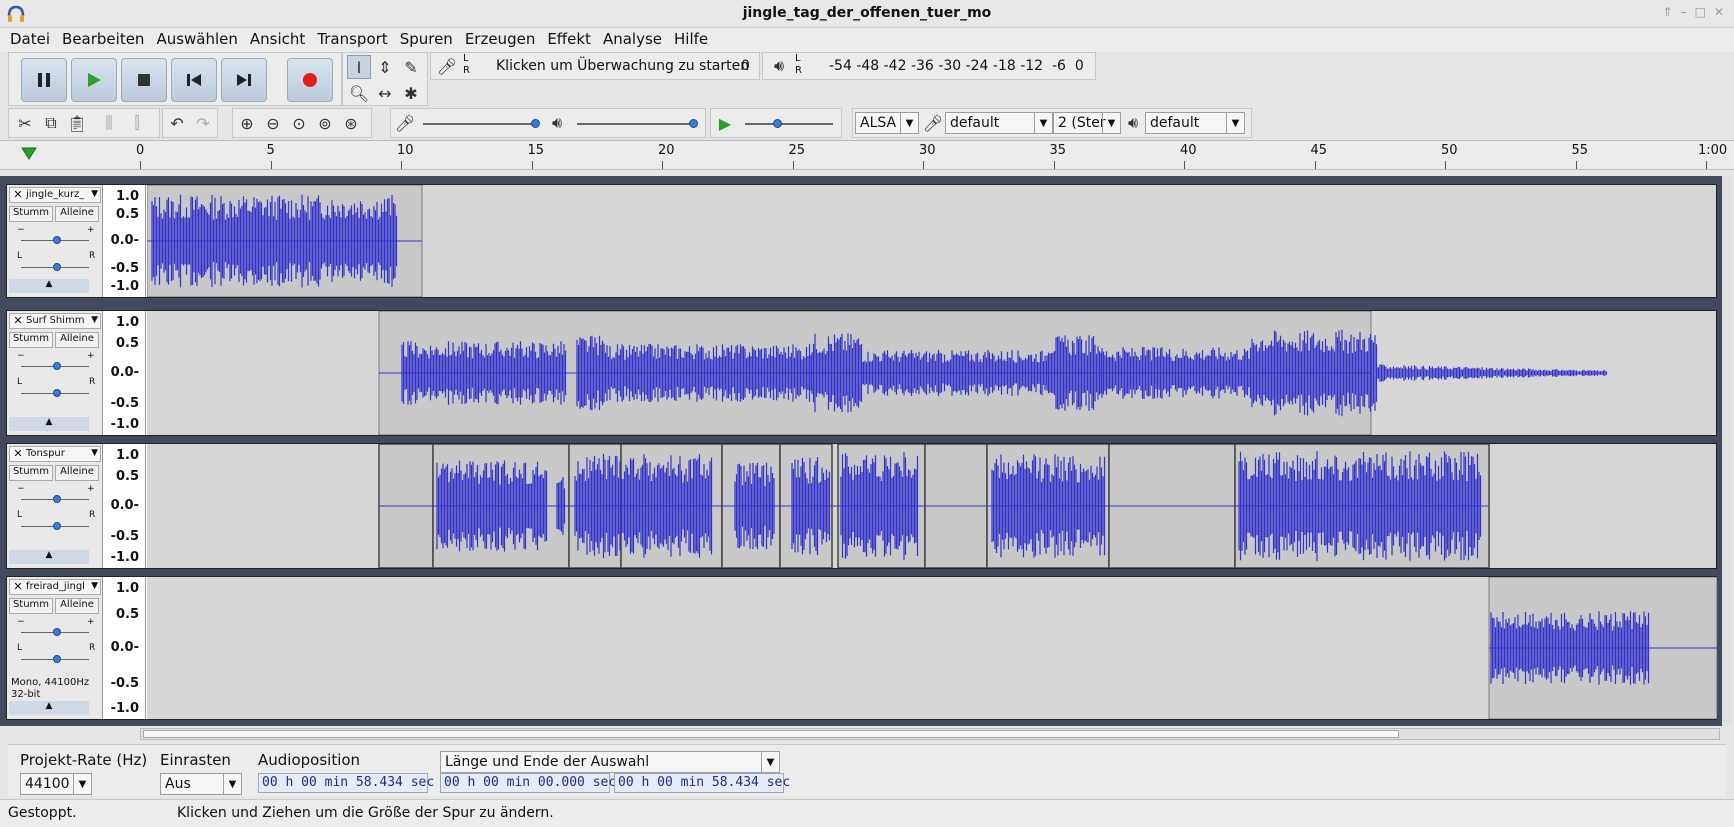 The height and width of the screenshot is (827, 1734). I want to click on multi-tool-icon: ✱, so click(411, 93).